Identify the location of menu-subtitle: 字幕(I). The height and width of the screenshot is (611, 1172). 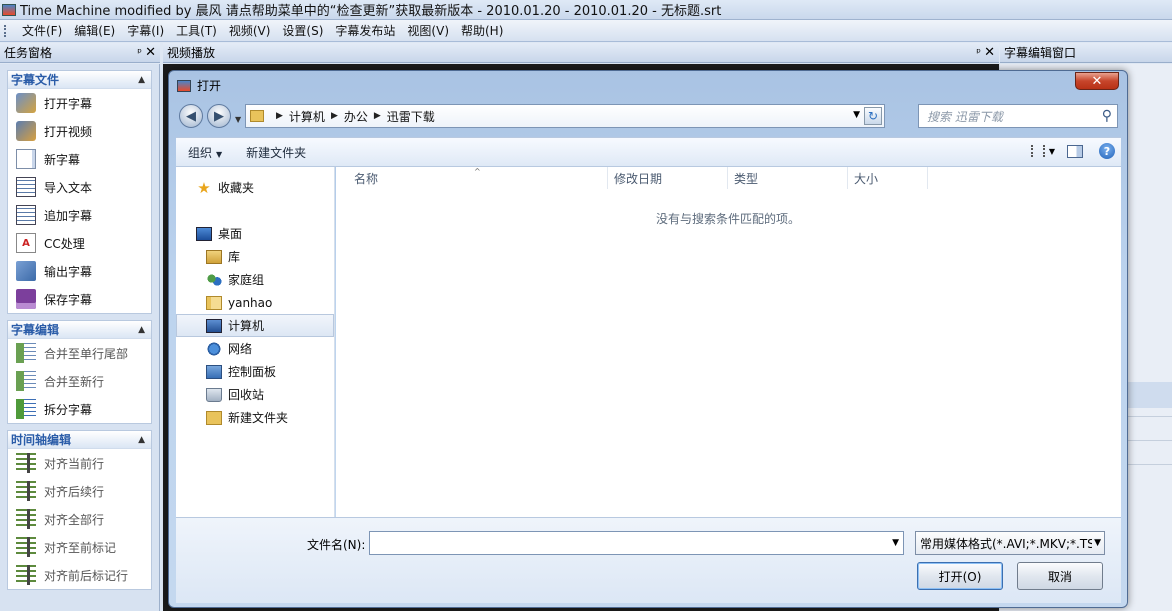
(145, 30).